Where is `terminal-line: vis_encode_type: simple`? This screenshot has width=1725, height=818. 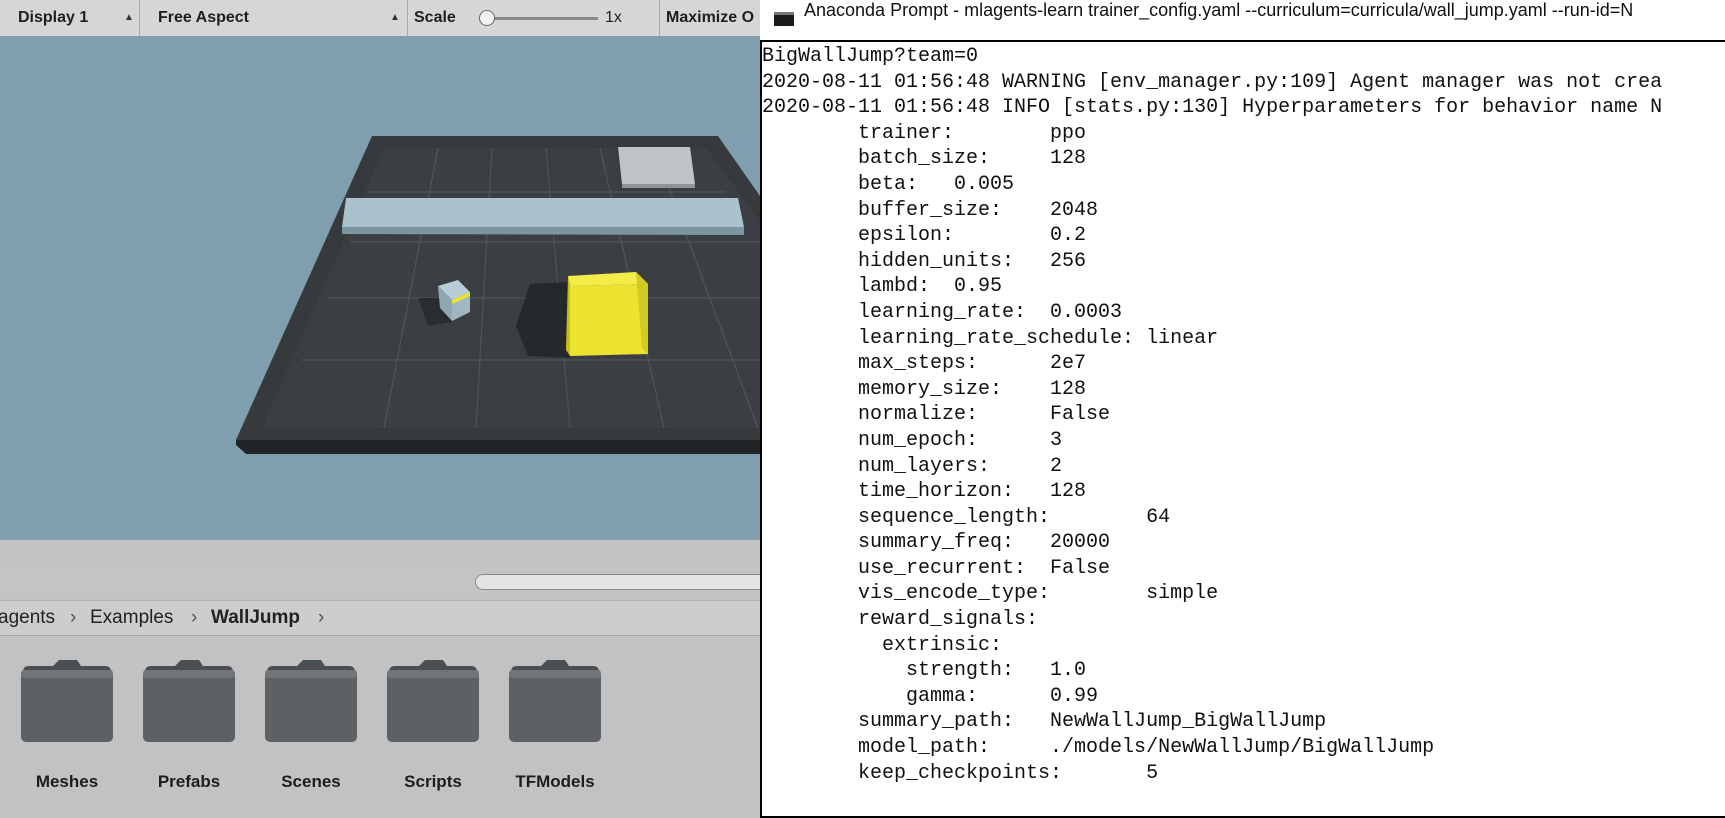 terminal-line: vis_encode_type: simple is located at coordinates (990, 594).